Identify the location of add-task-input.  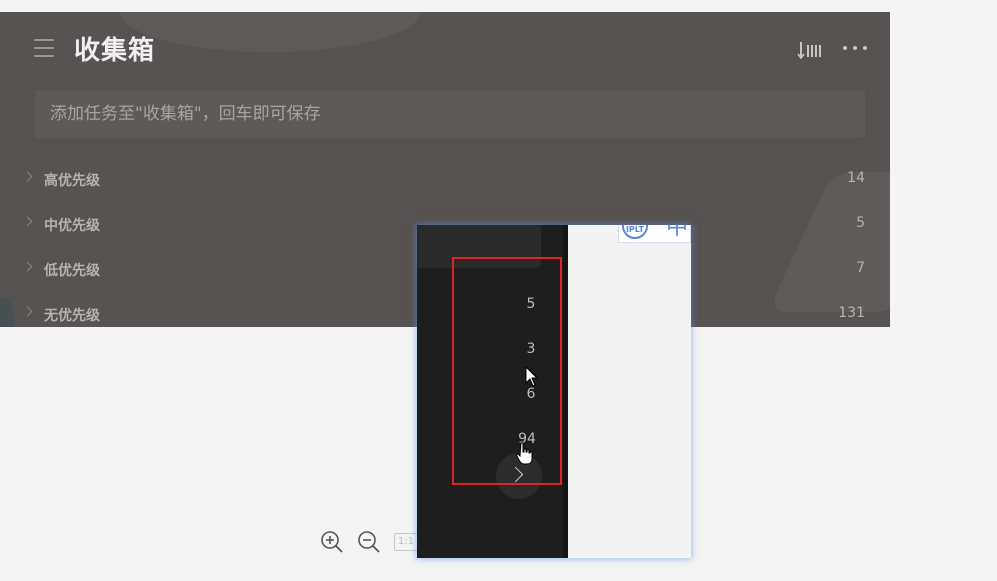
(450, 114).